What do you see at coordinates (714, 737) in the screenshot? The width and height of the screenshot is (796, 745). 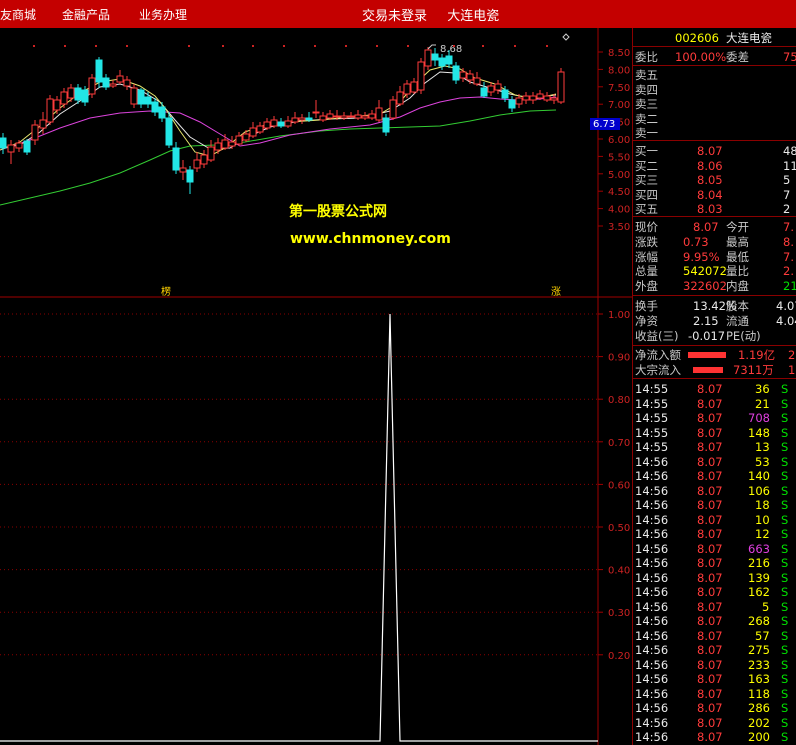 I see `tick-row: 14:56 8.07 200 S` at bounding box center [714, 737].